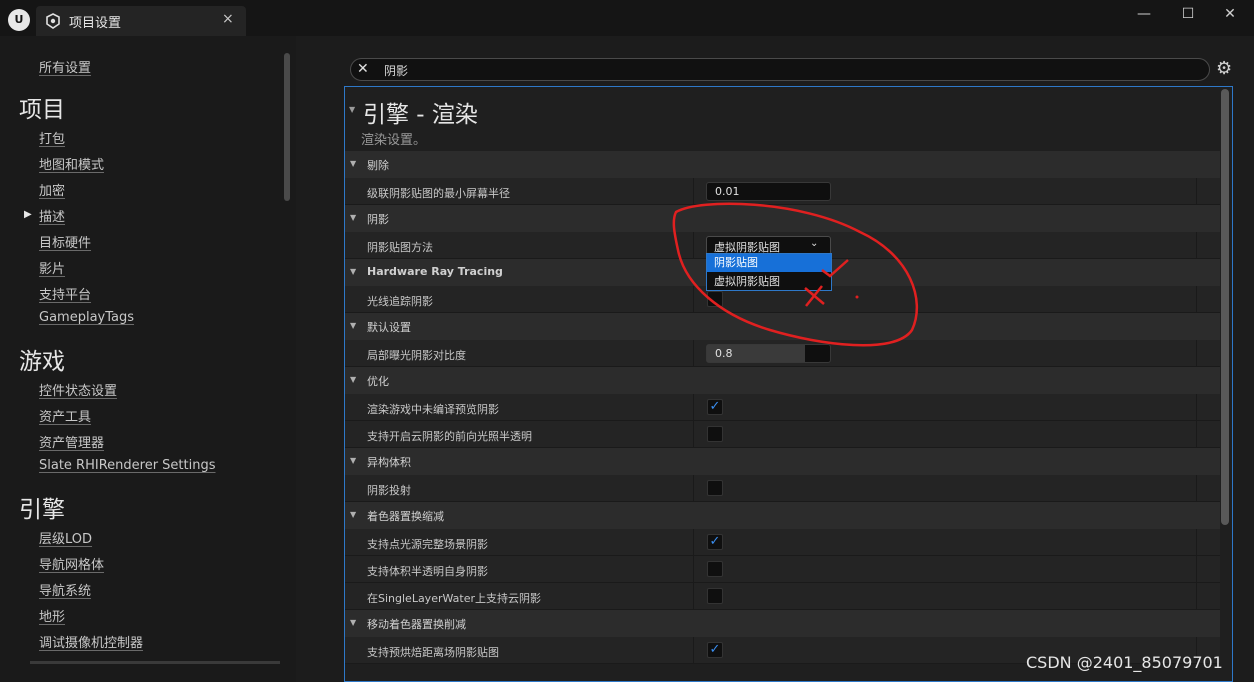 The width and height of the screenshot is (1254, 682). I want to click on unreal-logo-icon: U, so click(19, 20).